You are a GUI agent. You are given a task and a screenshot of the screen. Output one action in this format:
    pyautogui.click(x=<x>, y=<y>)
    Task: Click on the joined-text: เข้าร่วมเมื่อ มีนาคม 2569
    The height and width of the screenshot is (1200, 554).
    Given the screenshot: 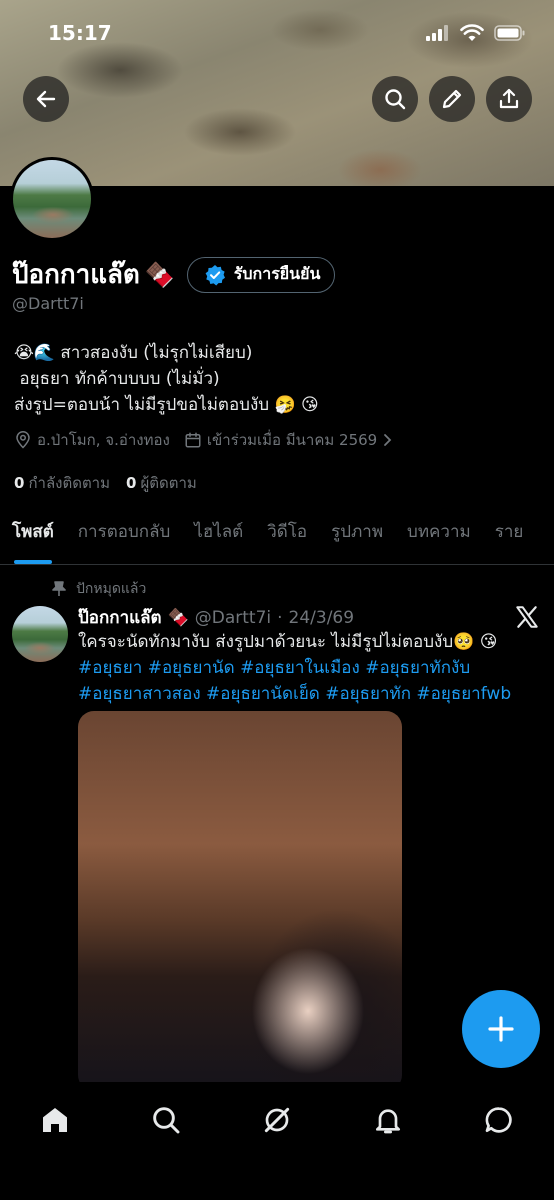 What is the action you would take?
    pyautogui.click(x=292, y=440)
    